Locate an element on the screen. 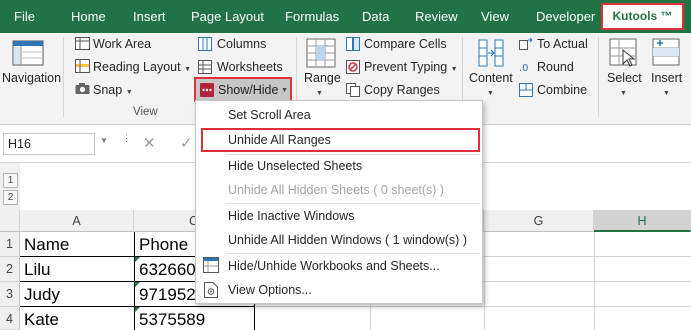 Image resolution: width=691 pixels, height=330 pixels. menu-item-hide-inactive-windows: Hide Inactive Windows is located at coordinates (291, 216).